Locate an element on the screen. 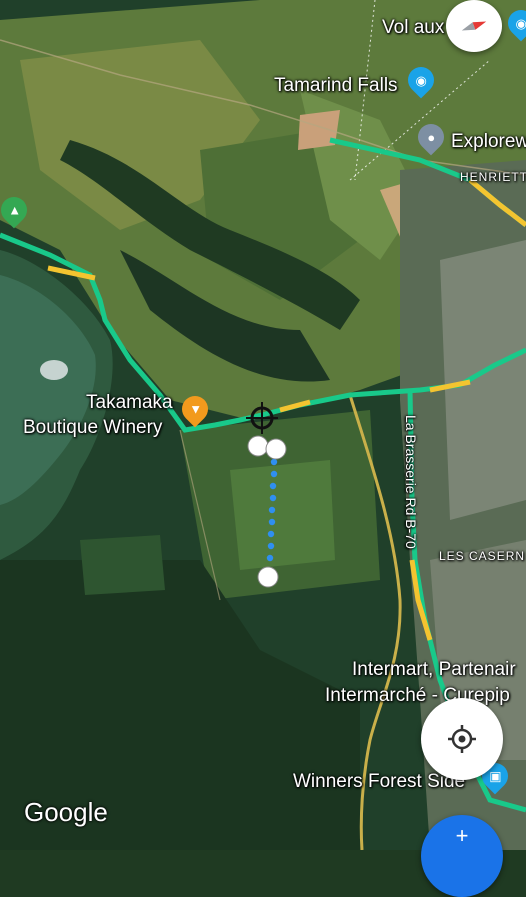 The width and height of the screenshot is (526, 897). my-location-icon is located at coordinates (462, 739).